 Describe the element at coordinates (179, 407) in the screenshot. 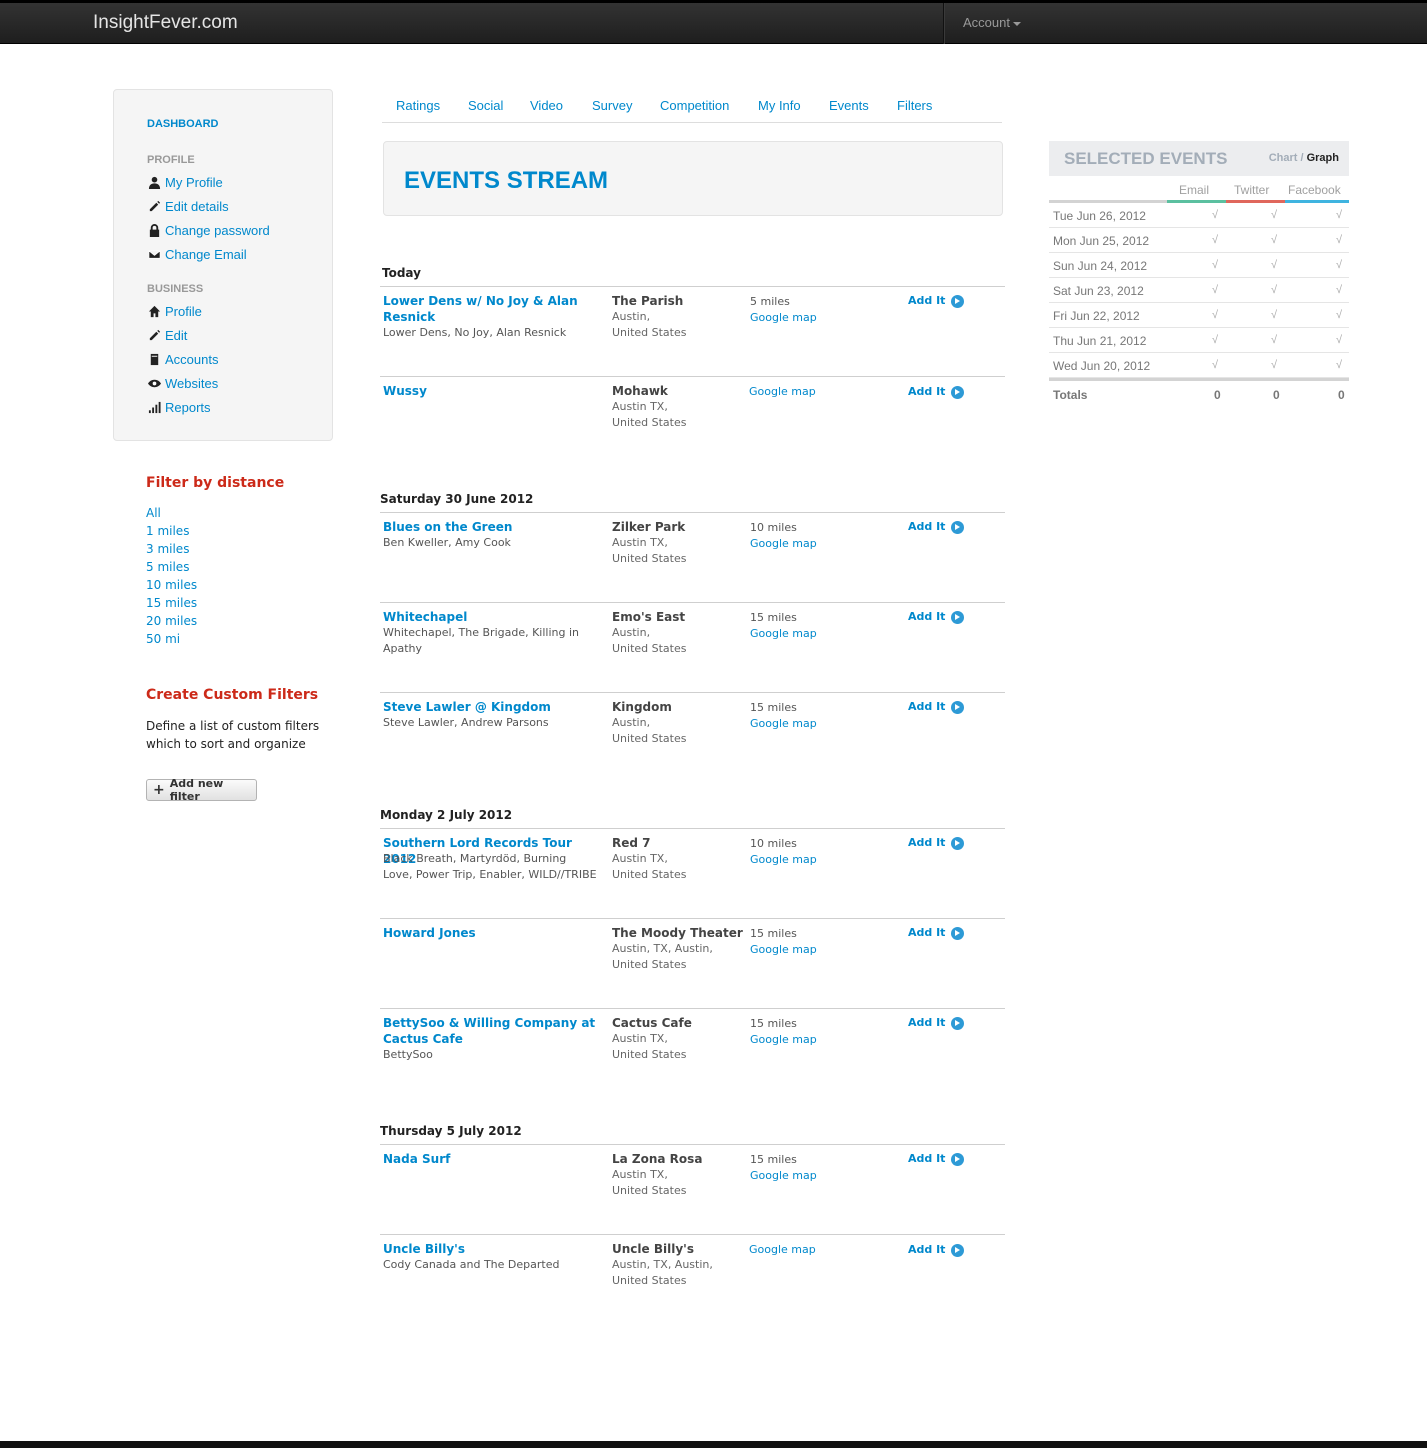

I see `sidebar-item-reports: Reports` at that location.